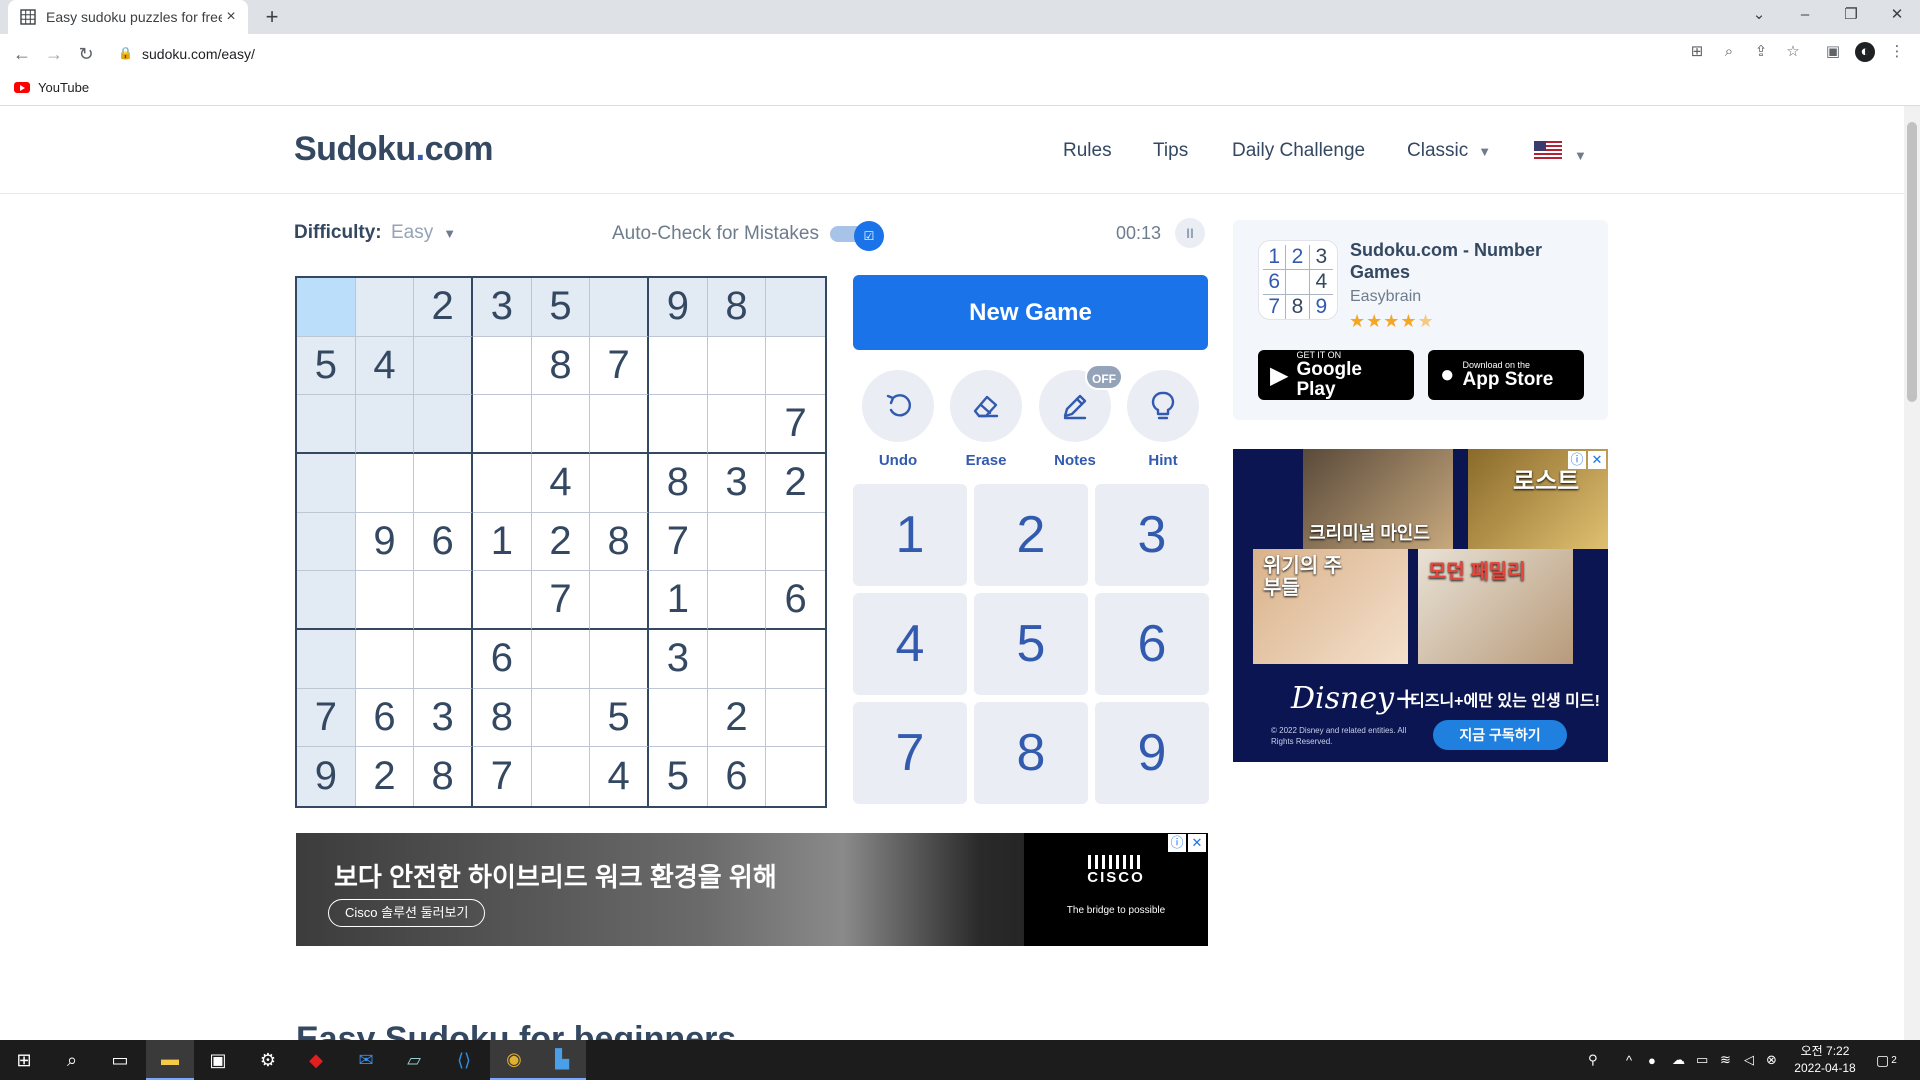 The height and width of the screenshot is (1080, 1920). What do you see at coordinates (414, 1060) in the screenshot?
I see `notepad-icon: ▱` at bounding box center [414, 1060].